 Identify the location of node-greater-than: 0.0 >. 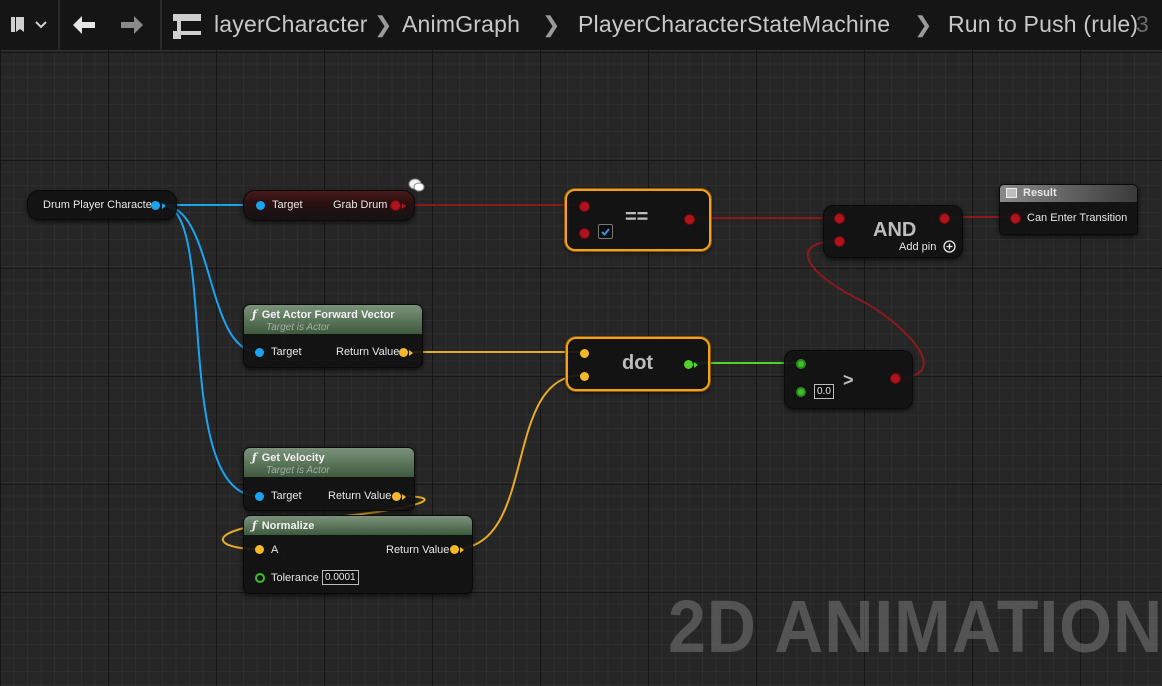
(848, 379).